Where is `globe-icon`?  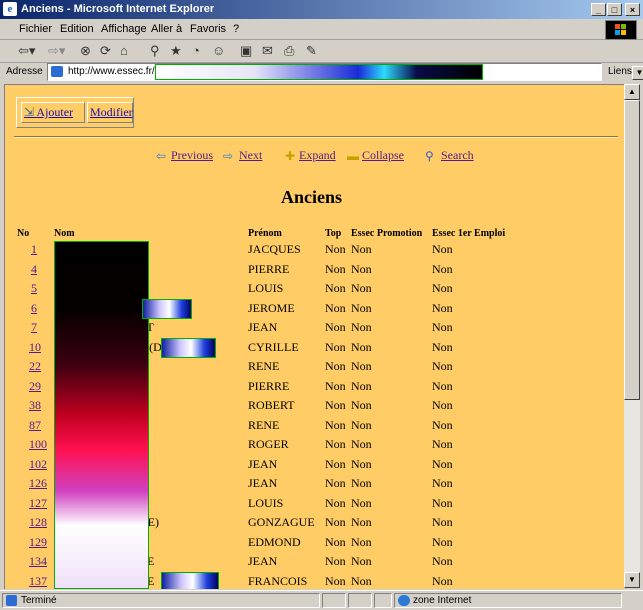 globe-icon is located at coordinates (404, 600).